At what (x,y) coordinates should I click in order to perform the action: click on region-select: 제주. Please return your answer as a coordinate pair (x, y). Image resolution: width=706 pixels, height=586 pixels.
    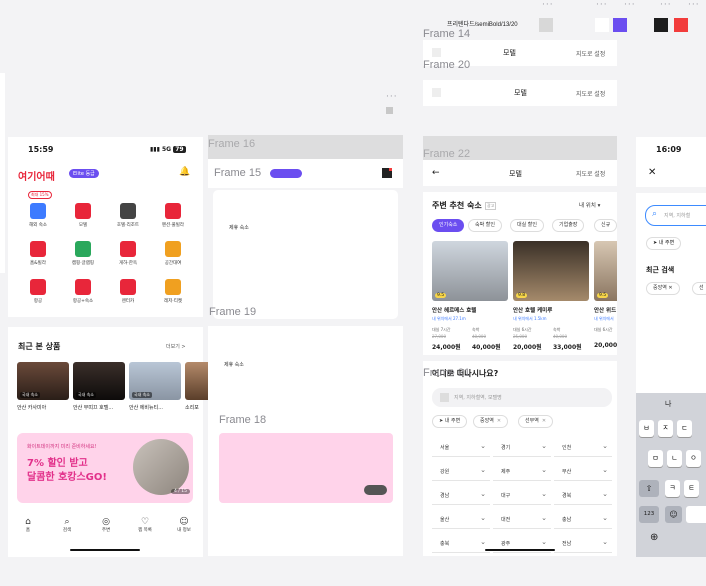
    Looking at the image, I should click on (522, 471).